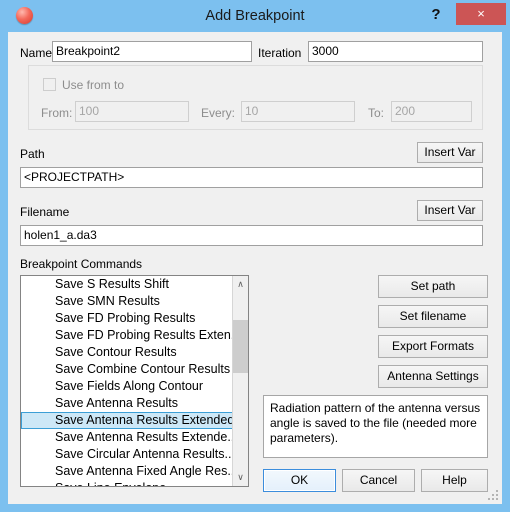 The height and width of the screenshot is (512, 510). Describe the element at coordinates (49, 84) in the screenshot. I see `use-from-to-checkbox` at that location.